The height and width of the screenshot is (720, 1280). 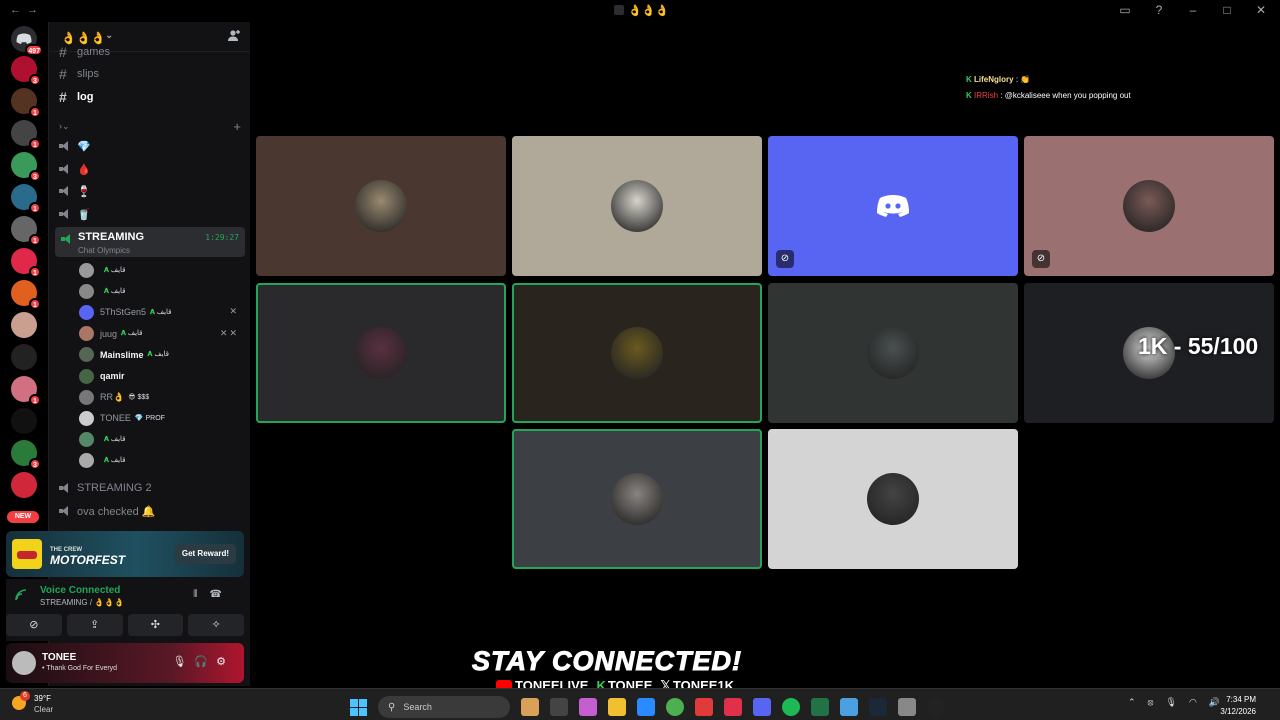 What do you see at coordinates (358, 707) in the screenshot?
I see `windows-start-icon` at bounding box center [358, 707].